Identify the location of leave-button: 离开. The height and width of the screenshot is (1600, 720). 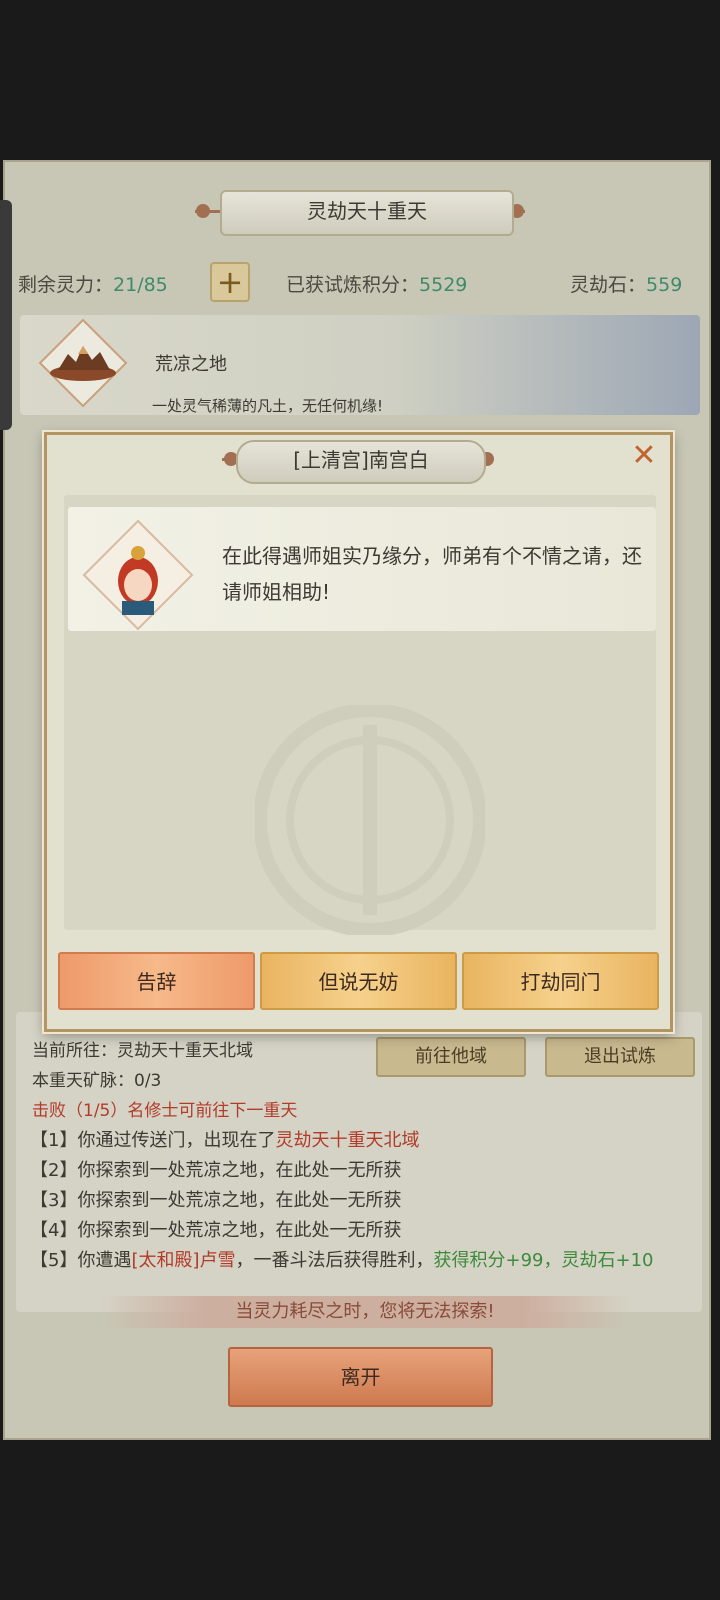
(360, 1377).